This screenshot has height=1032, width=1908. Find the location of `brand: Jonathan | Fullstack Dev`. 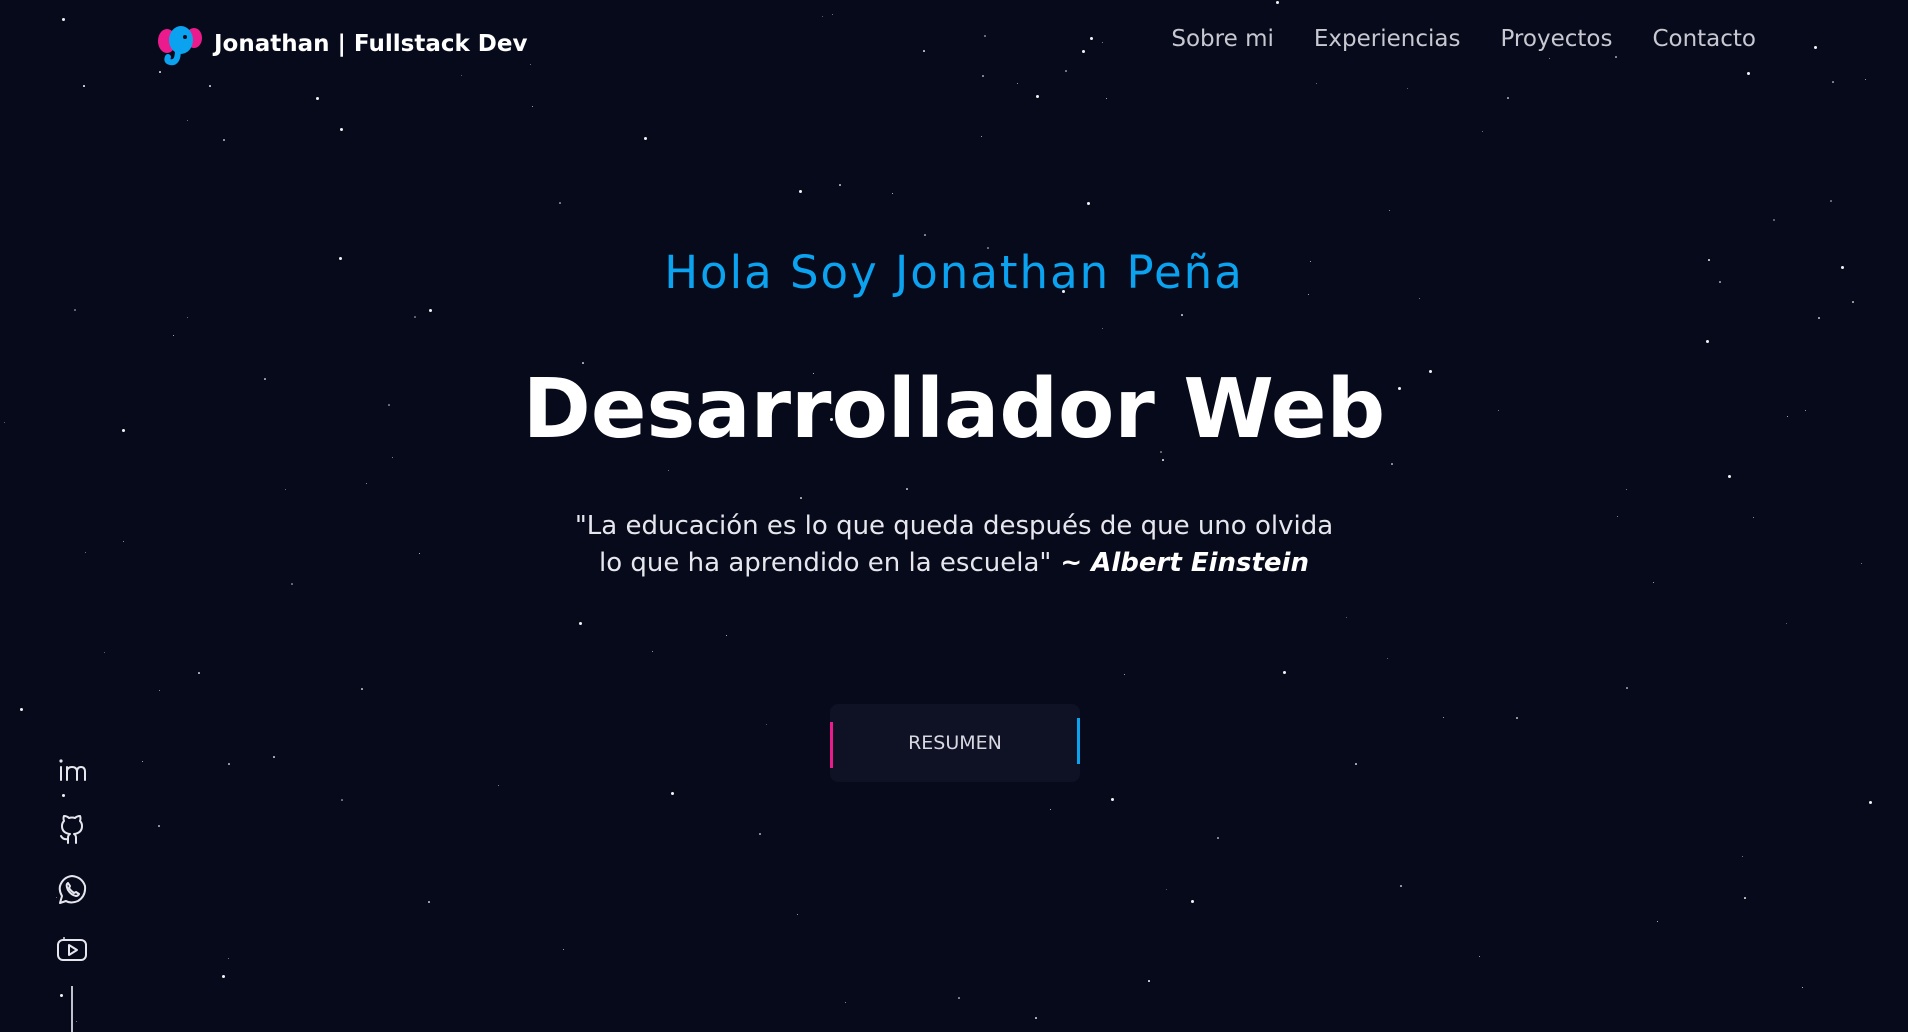

brand: Jonathan | Fullstack Dev is located at coordinates (341, 44).